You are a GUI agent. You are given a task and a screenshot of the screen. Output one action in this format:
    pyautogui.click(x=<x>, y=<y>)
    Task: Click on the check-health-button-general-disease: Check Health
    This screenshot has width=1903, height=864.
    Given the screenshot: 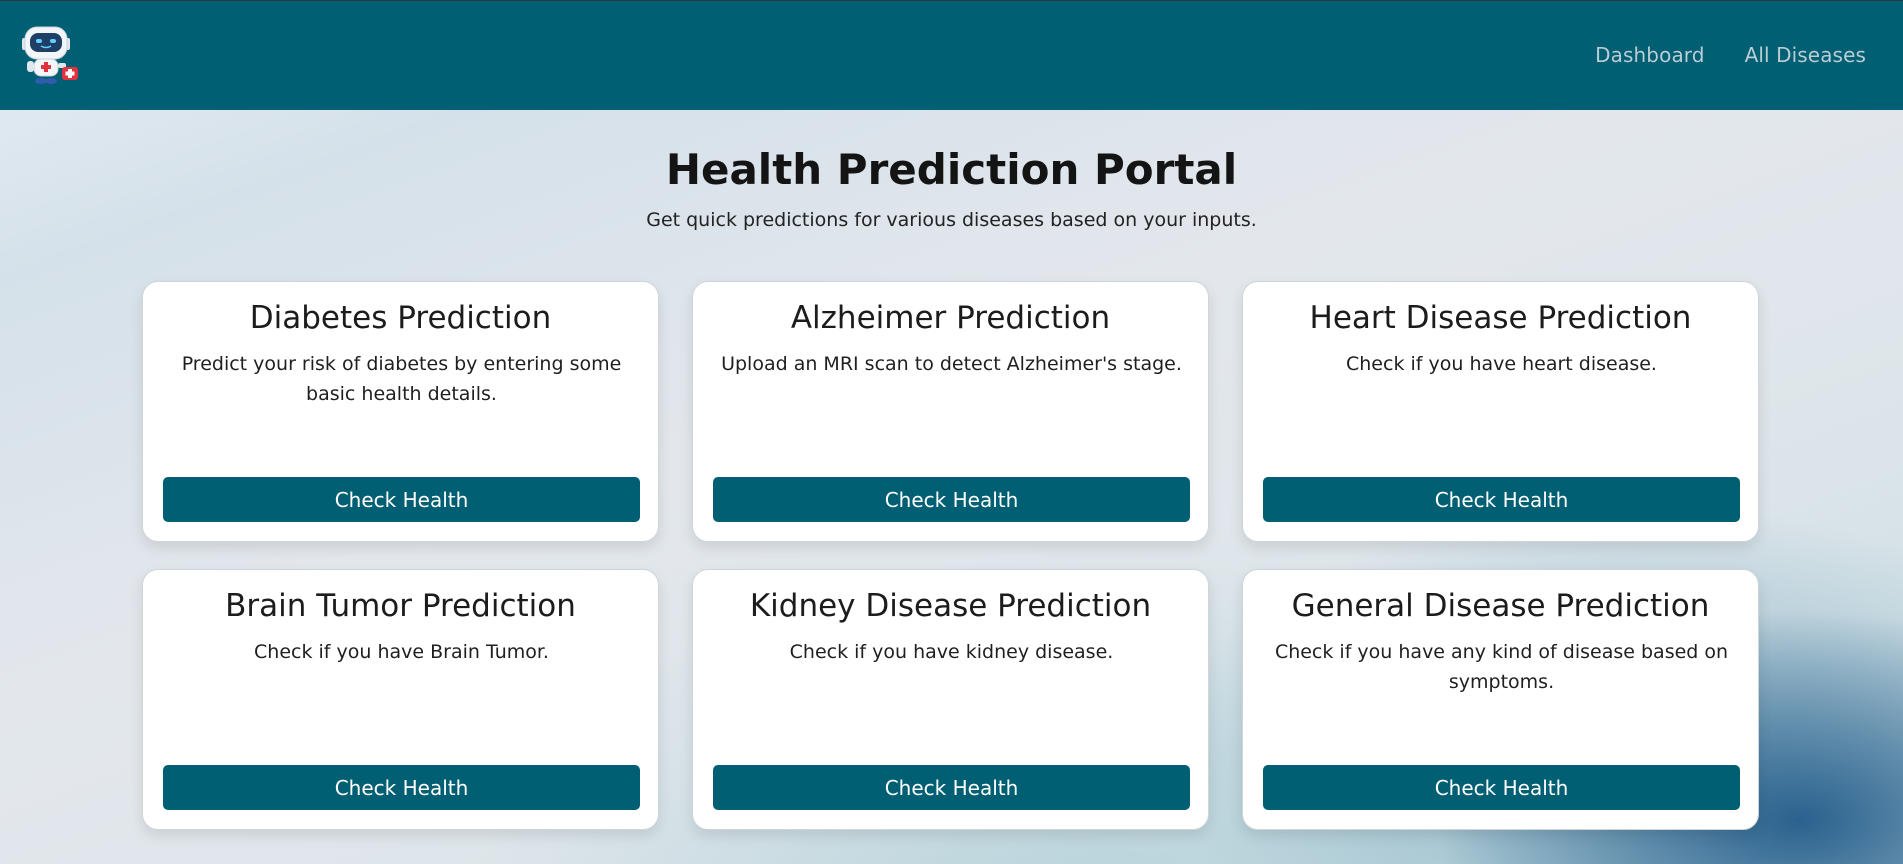 What is the action you would take?
    pyautogui.click(x=1501, y=787)
    